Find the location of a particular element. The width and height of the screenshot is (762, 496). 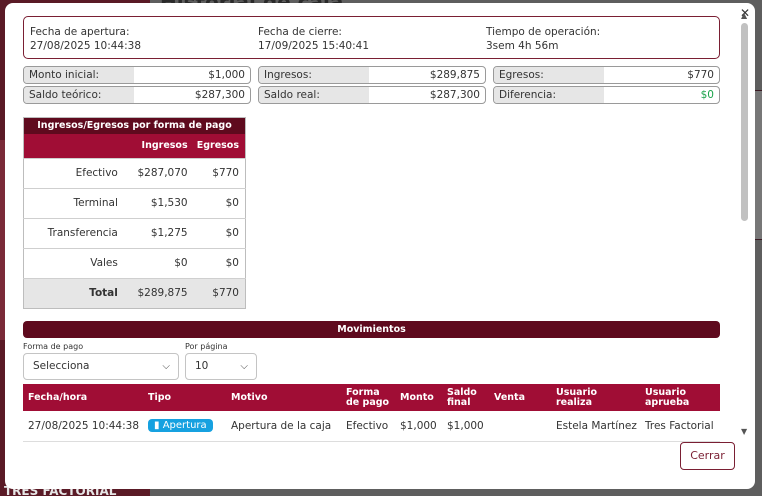

movement-motivo-cell: Apertura de la caja is located at coordinates (283, 426).